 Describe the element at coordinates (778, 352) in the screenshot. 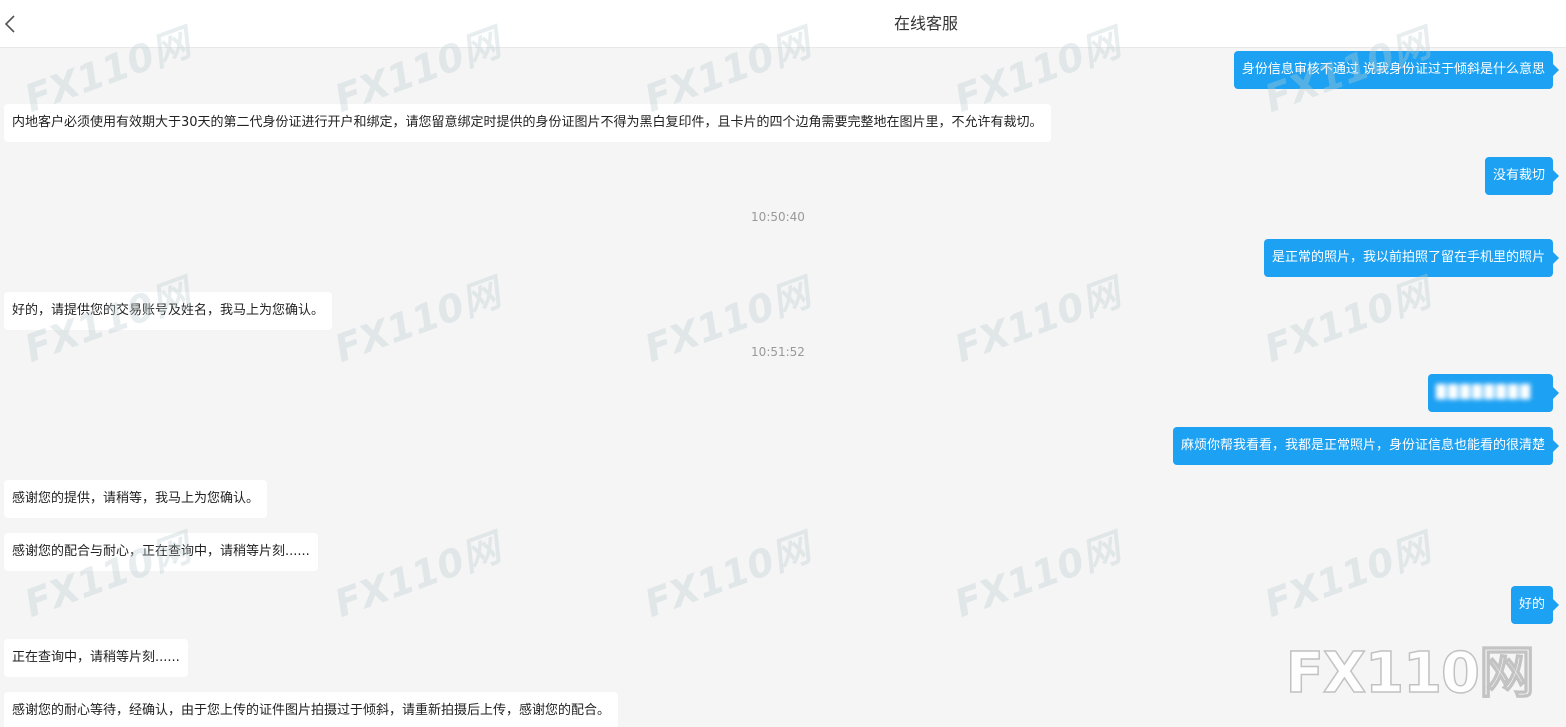

I see `message-timestamp: 10:51:52` at that location.